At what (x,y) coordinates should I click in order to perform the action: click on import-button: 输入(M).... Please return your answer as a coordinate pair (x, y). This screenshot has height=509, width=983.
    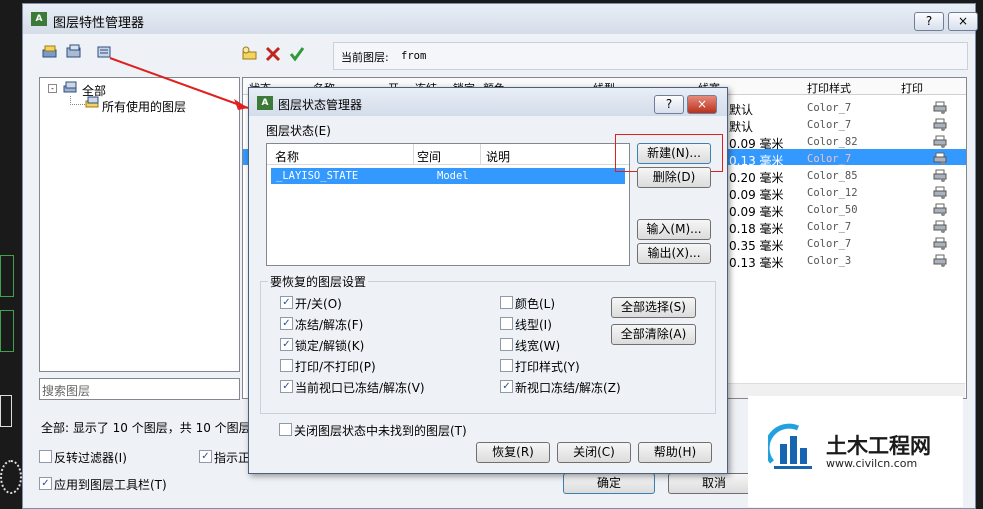
    Looking at the image, I should click on (674, 229).